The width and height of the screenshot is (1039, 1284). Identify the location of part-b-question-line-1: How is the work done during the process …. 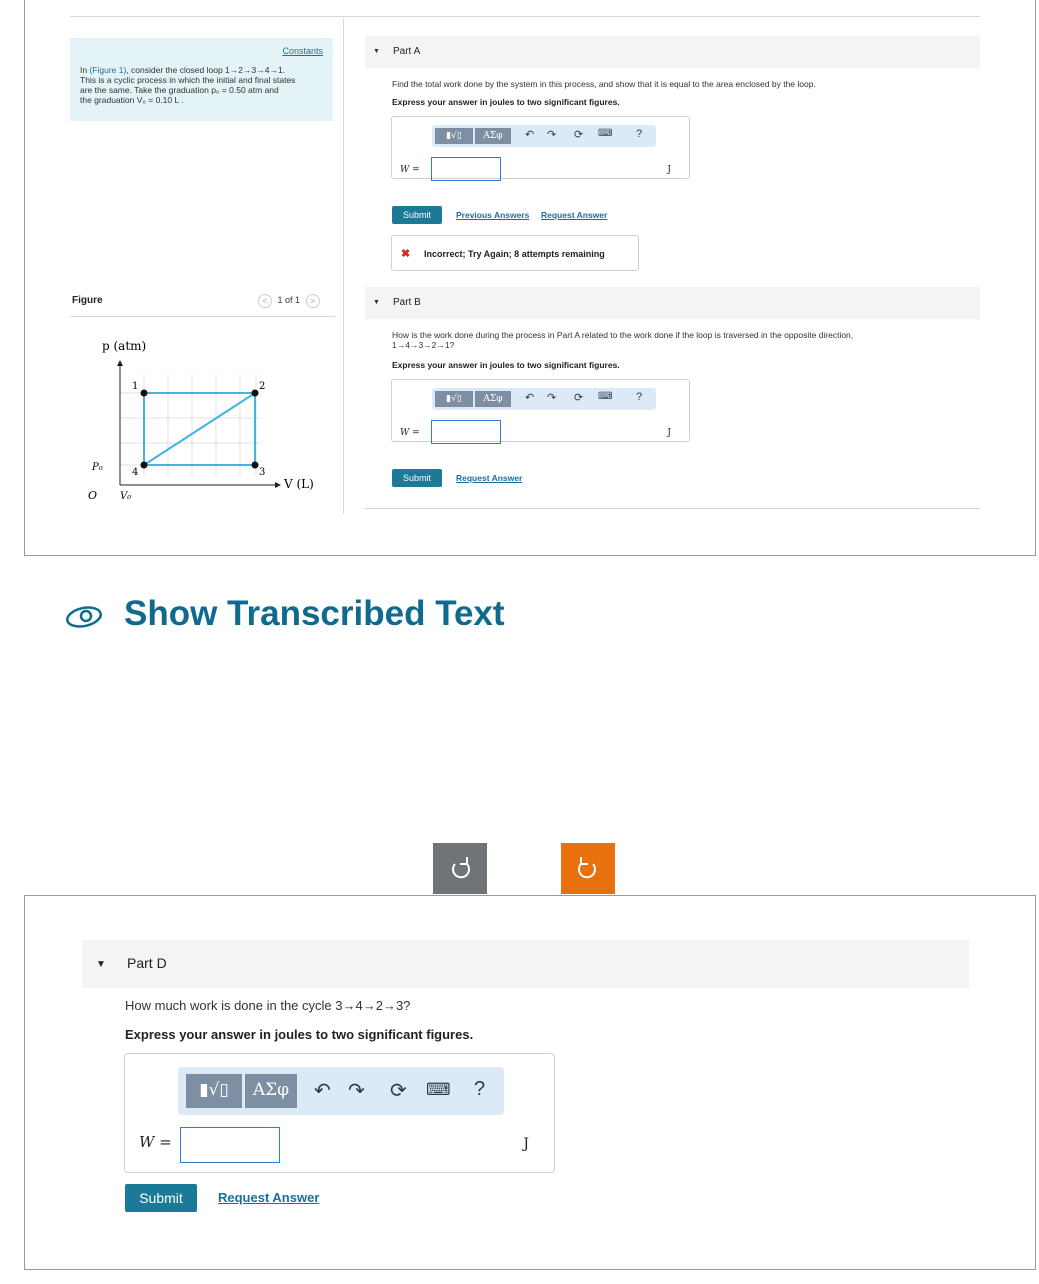
(623, 335).